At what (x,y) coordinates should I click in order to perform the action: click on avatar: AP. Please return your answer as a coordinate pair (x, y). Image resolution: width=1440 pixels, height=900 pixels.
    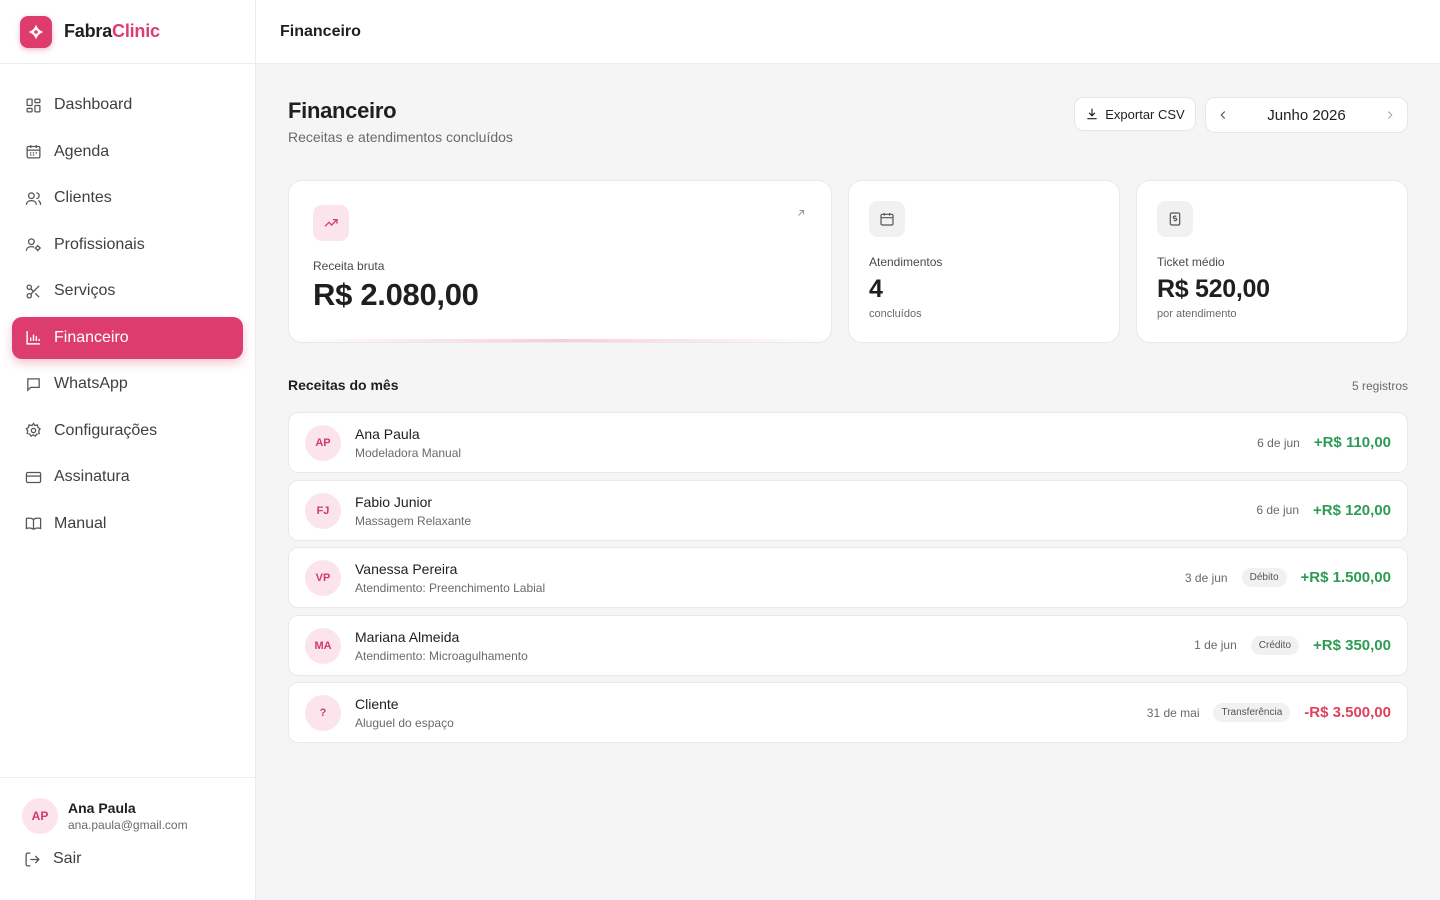
    Looking at the image, I should click on (40, 816).